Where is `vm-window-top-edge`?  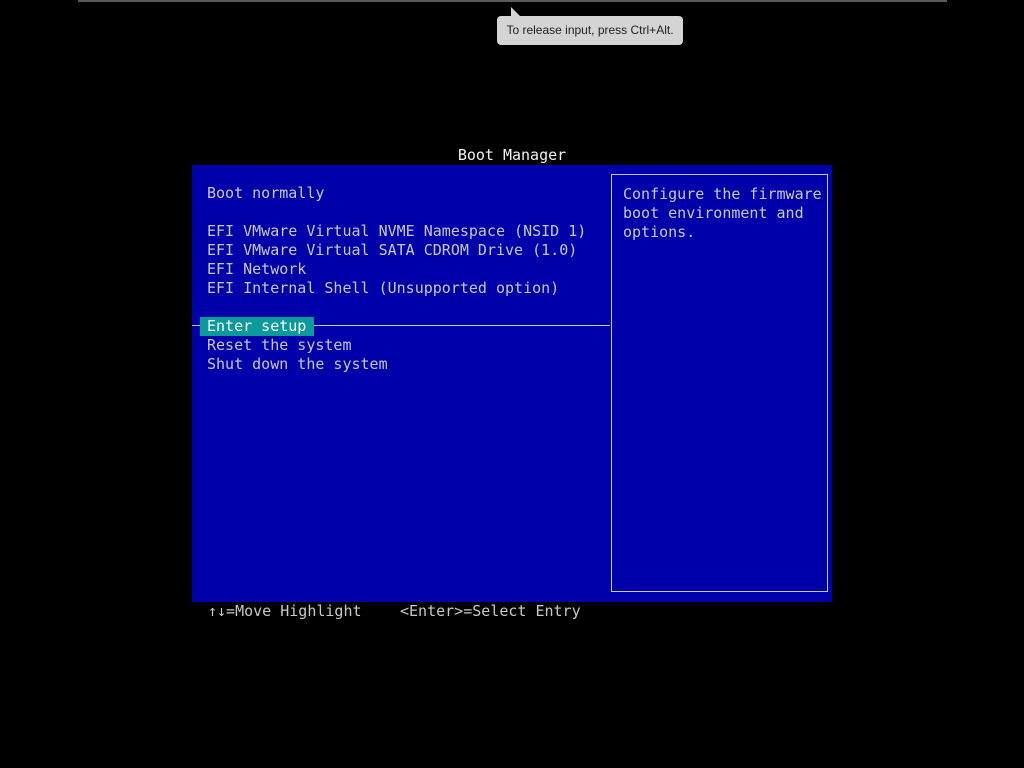 vm-window-top-edge is located at coordinates (512, 1).